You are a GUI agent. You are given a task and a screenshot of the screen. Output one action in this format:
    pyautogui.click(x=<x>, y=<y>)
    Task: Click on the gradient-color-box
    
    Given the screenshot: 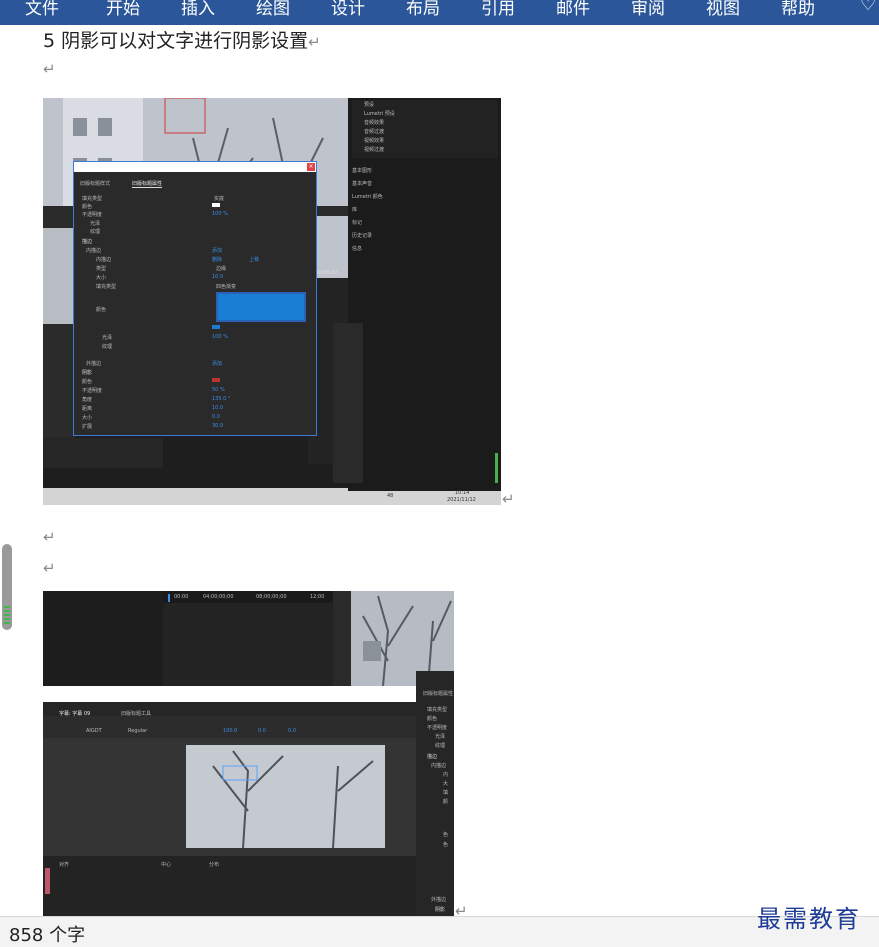 What is the action you would take?
    pyautogui.click(x=261, y=307)
    